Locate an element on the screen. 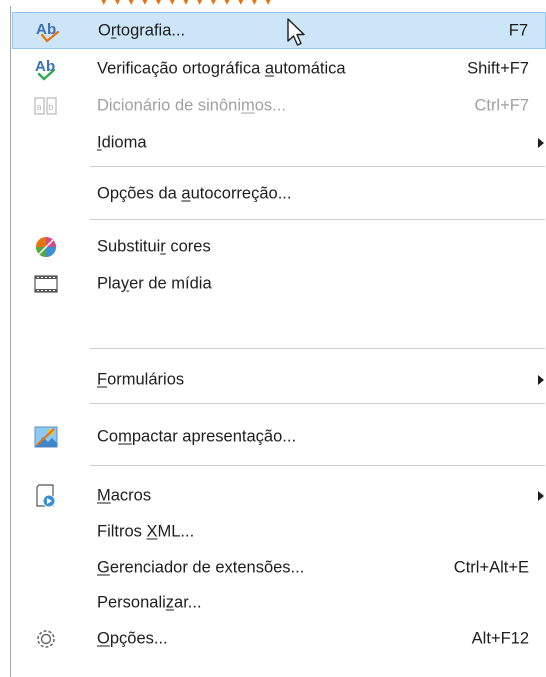 The width and height of the screenshot is (546, 677). auto-spellcheck-icon: A b is located at coordinates (46, 69).